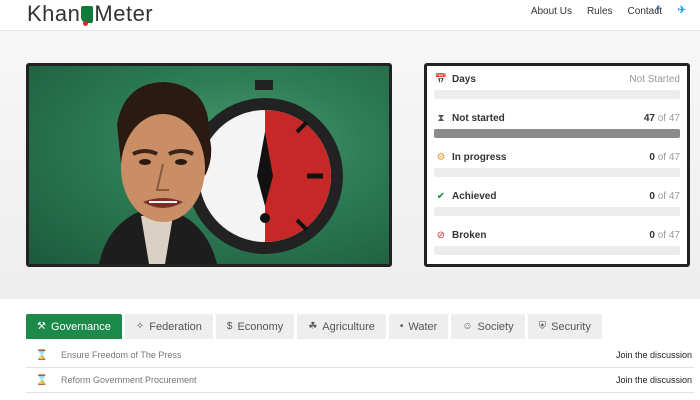 This screenshot has height=400, width=700. What do you see at coordinates (175, 326) in the screenshot?
I see `tab-label: Federation` at bounding box center [175, 326].